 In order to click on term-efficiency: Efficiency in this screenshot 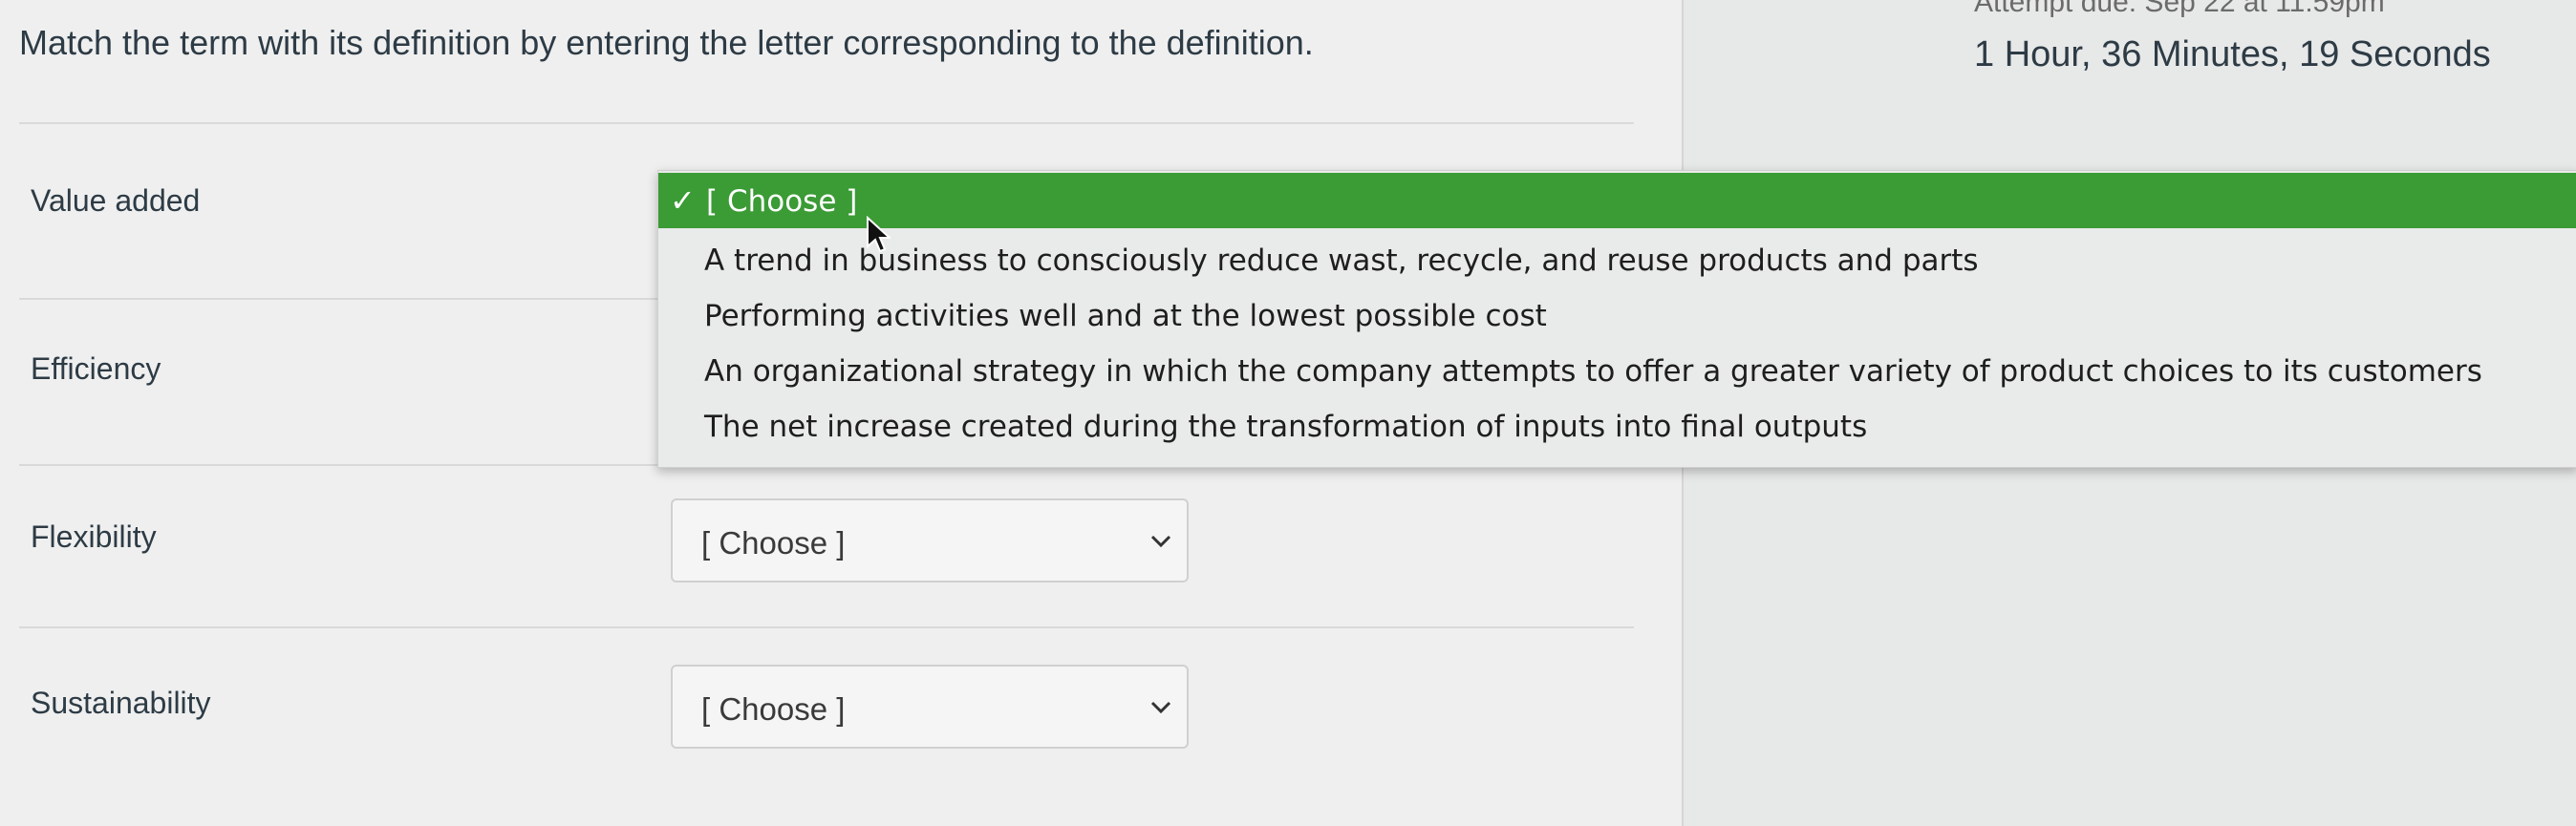, I will do `click(96, 368)`.